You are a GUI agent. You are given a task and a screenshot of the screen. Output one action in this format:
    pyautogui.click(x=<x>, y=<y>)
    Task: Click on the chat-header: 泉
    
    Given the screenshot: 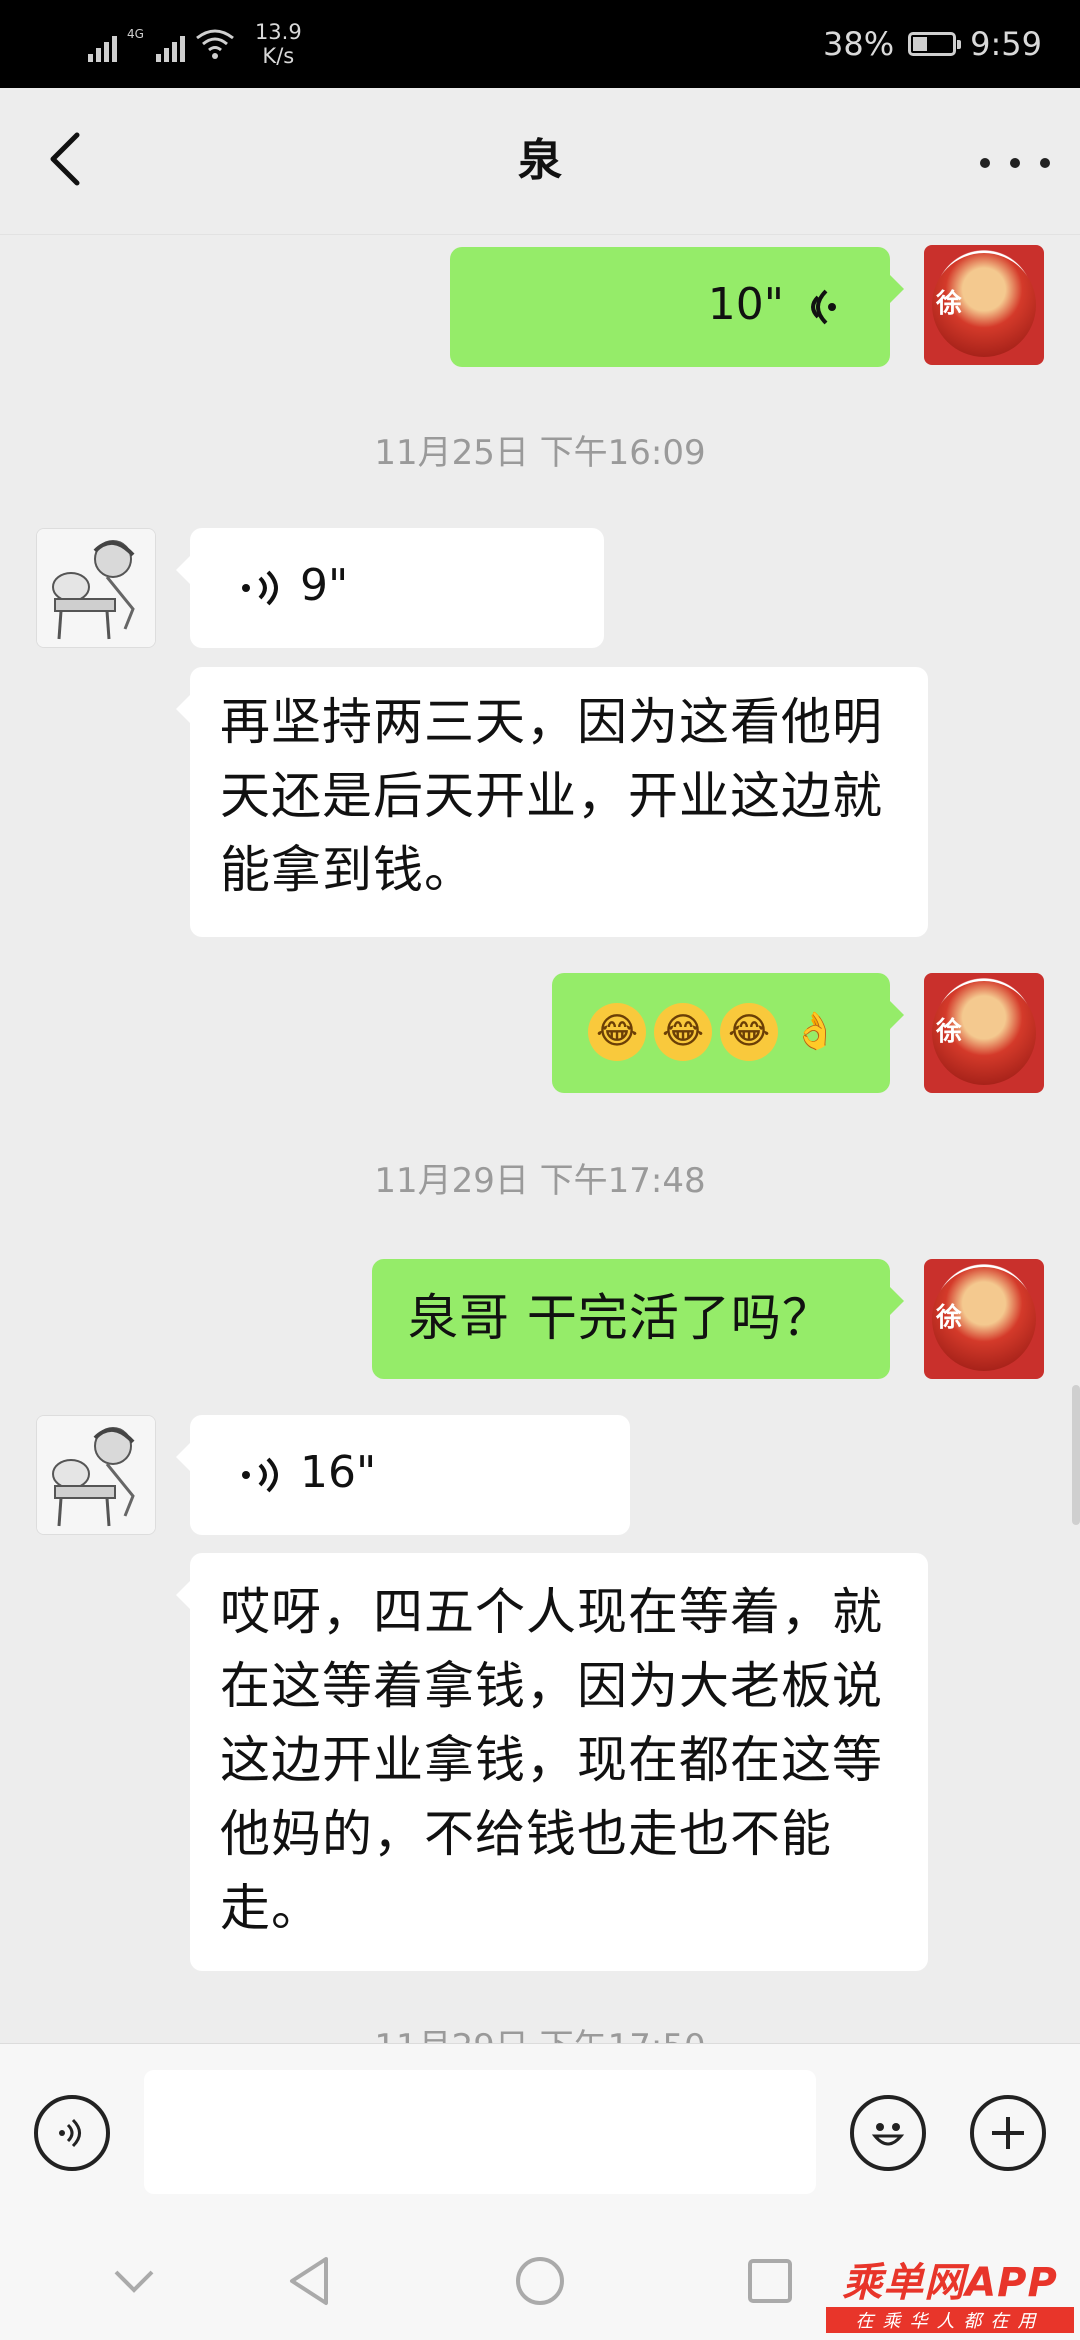 What is the action you would take?
    pyautogui.click(x=540, y=161)
    